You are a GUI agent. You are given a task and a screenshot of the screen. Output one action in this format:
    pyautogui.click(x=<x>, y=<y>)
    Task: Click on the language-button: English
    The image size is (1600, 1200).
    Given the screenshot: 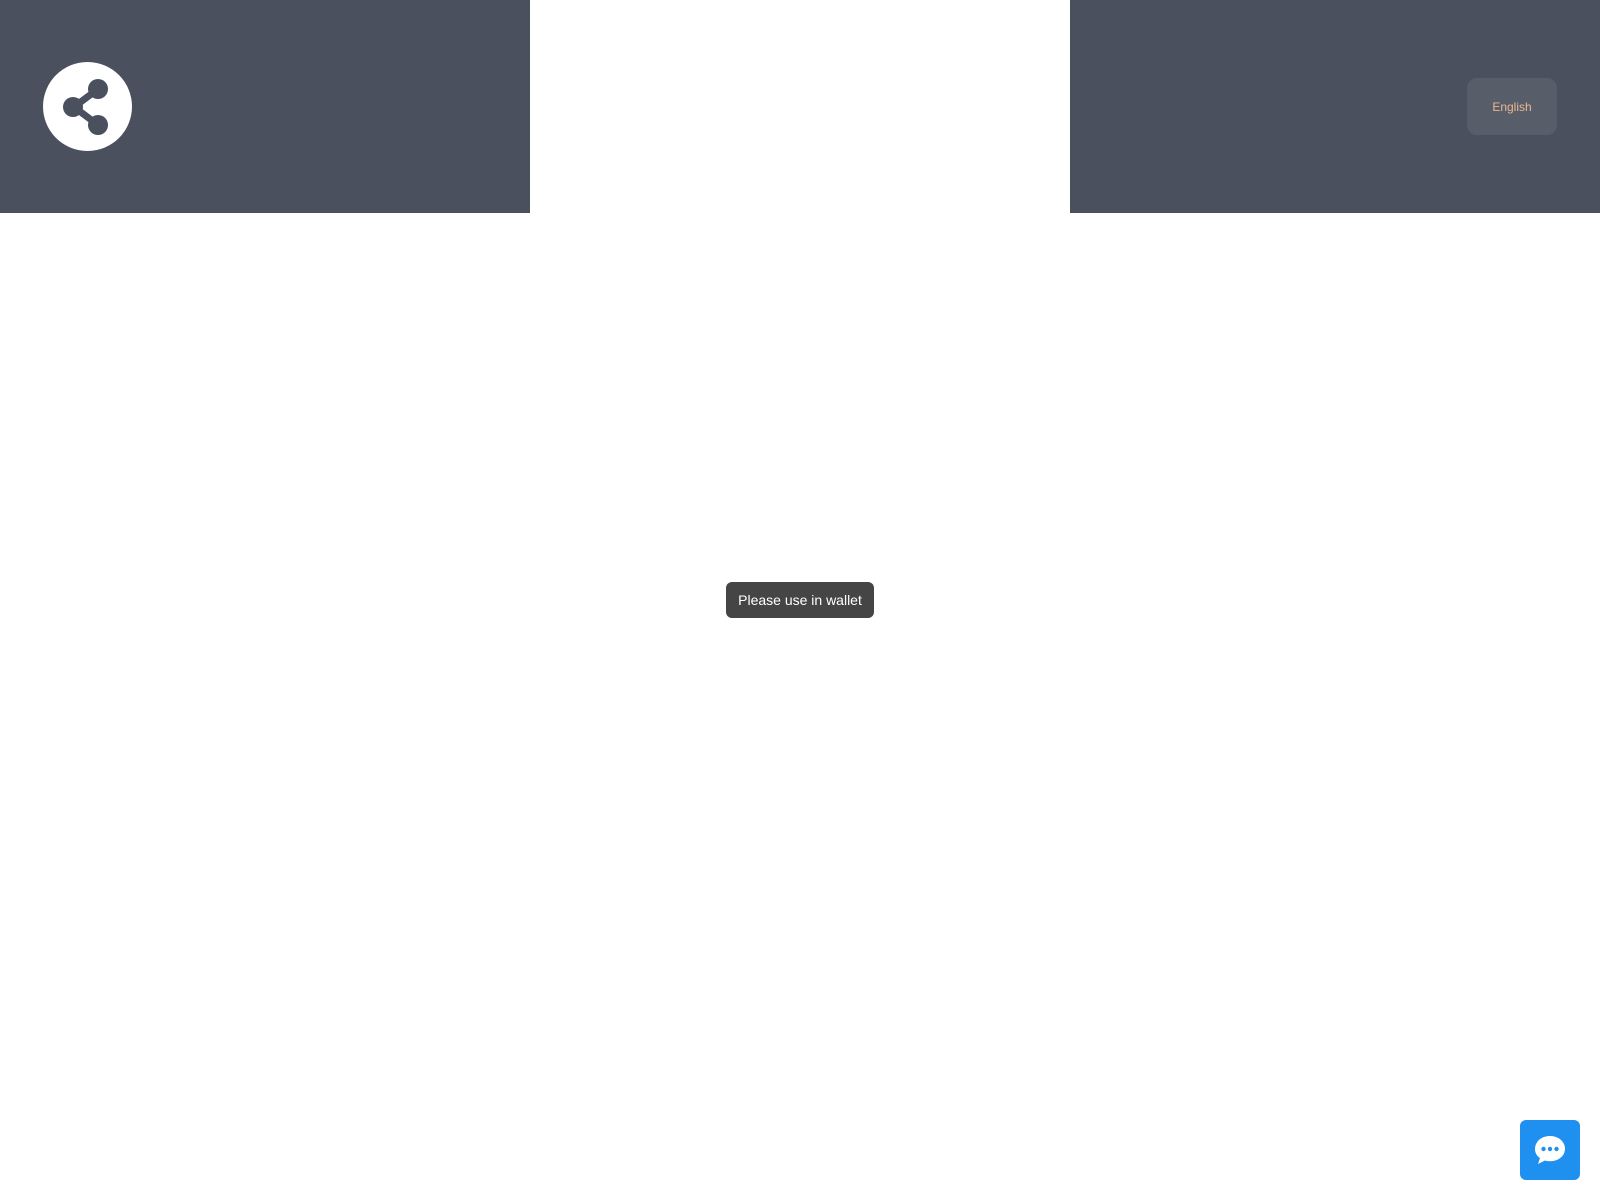 What is the action you would take?
    pyautogui.click(x=1512, y=106)
    